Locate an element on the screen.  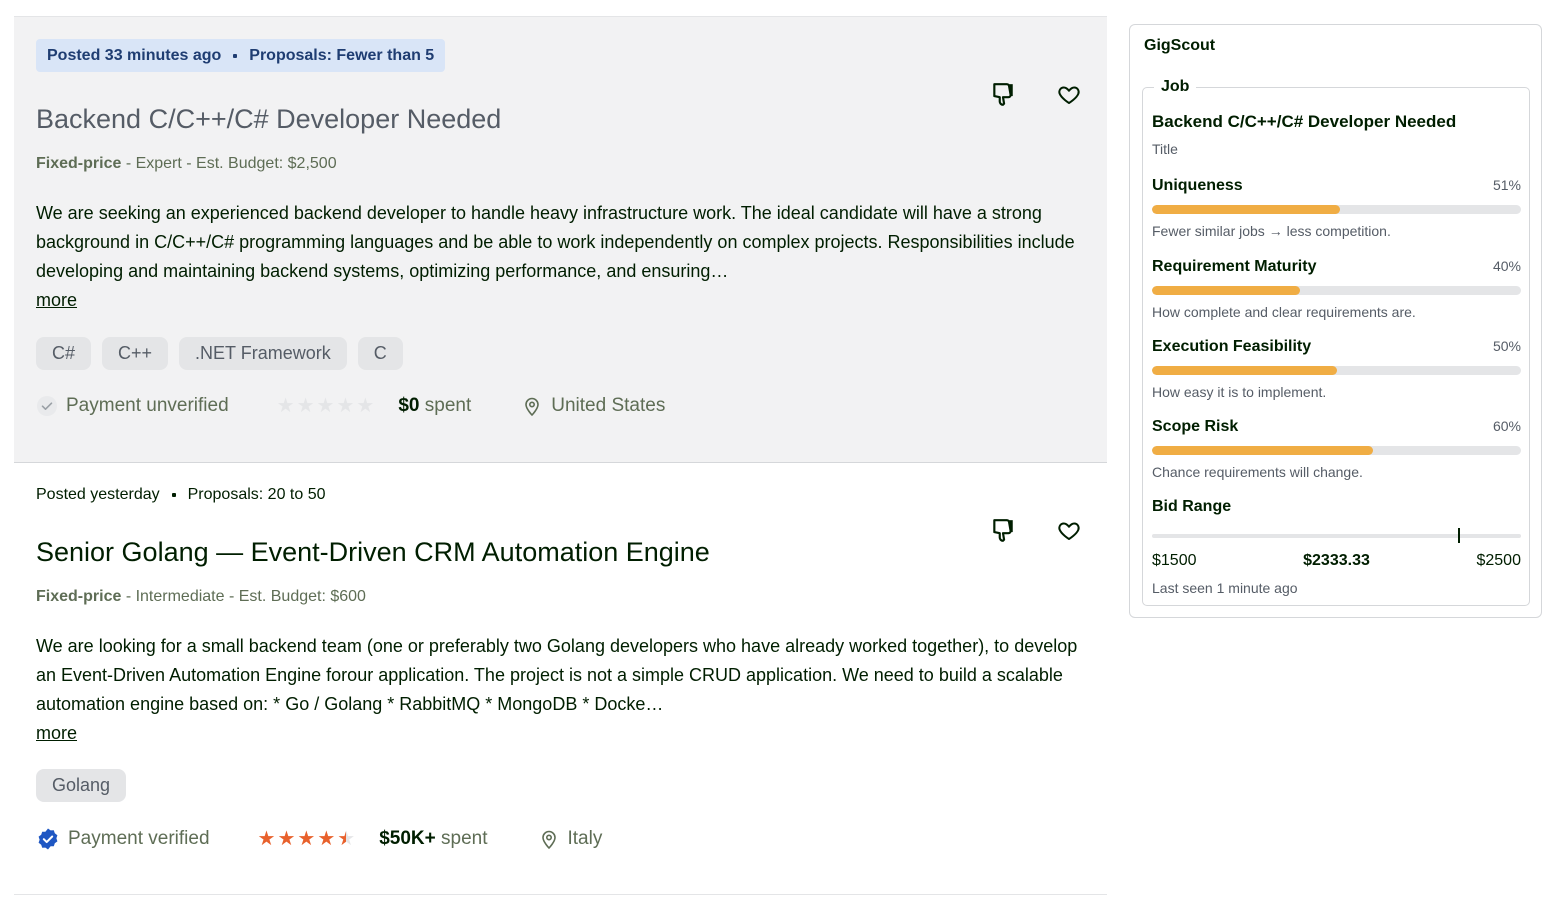
bid-range-values: $1500 $2333.33 $2500 is located at coordinates (1336, 561).